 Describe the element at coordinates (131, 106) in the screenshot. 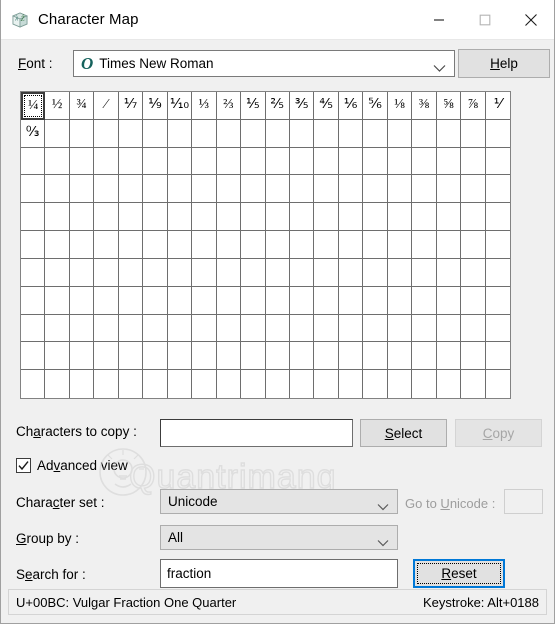

I see `character-cell: ⅐` at that location.